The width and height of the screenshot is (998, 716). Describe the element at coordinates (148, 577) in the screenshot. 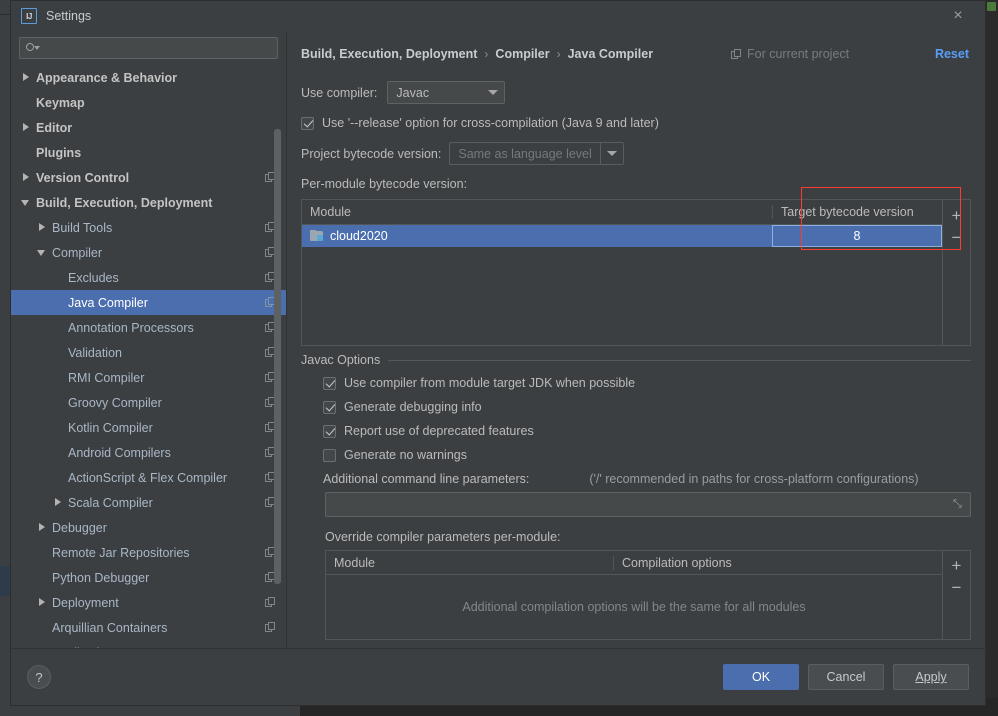

I see `sidebar-item-python-debugger: Python Debugger` at that location.